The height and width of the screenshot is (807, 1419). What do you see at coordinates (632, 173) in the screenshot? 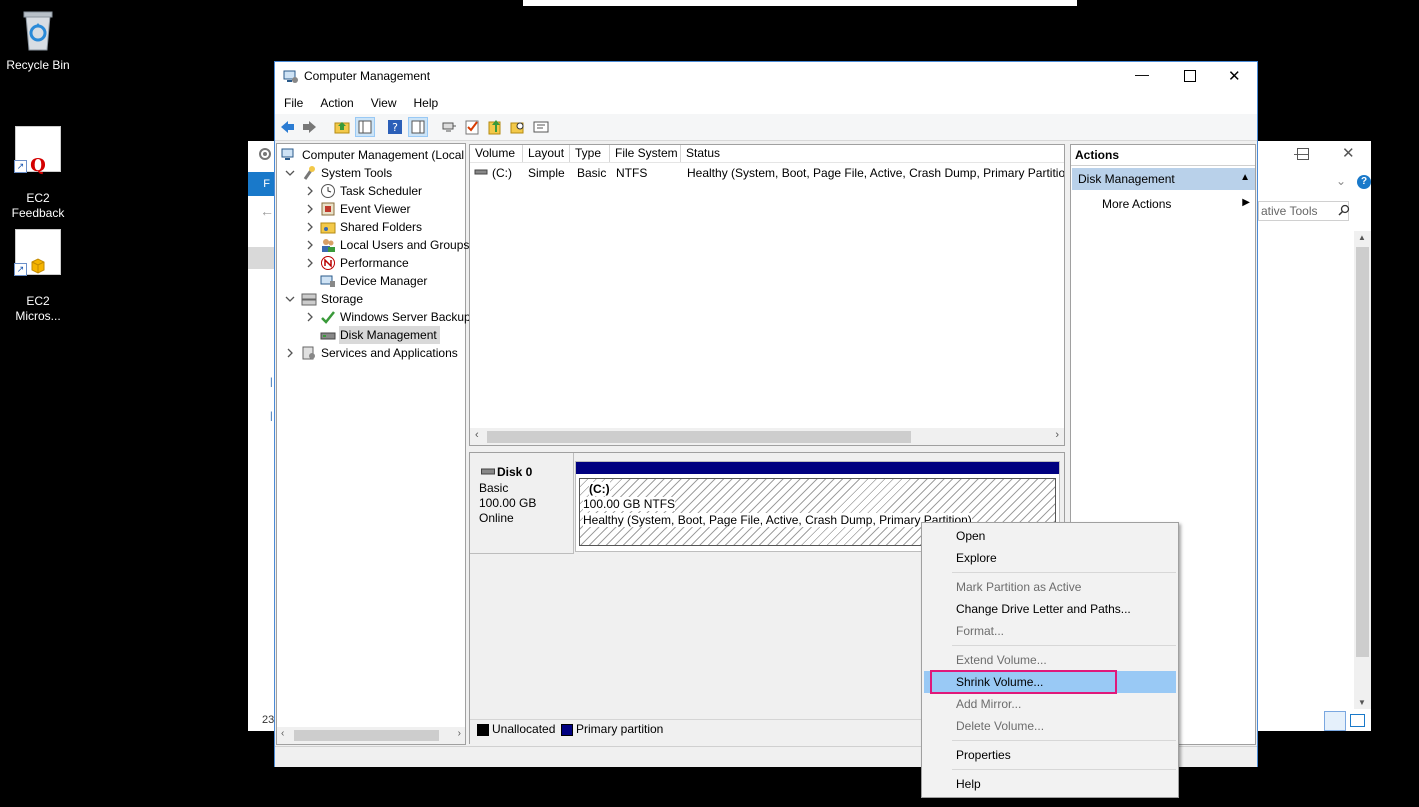
I see `cell-file-system: NTFS` at bounding box center [632, 173].